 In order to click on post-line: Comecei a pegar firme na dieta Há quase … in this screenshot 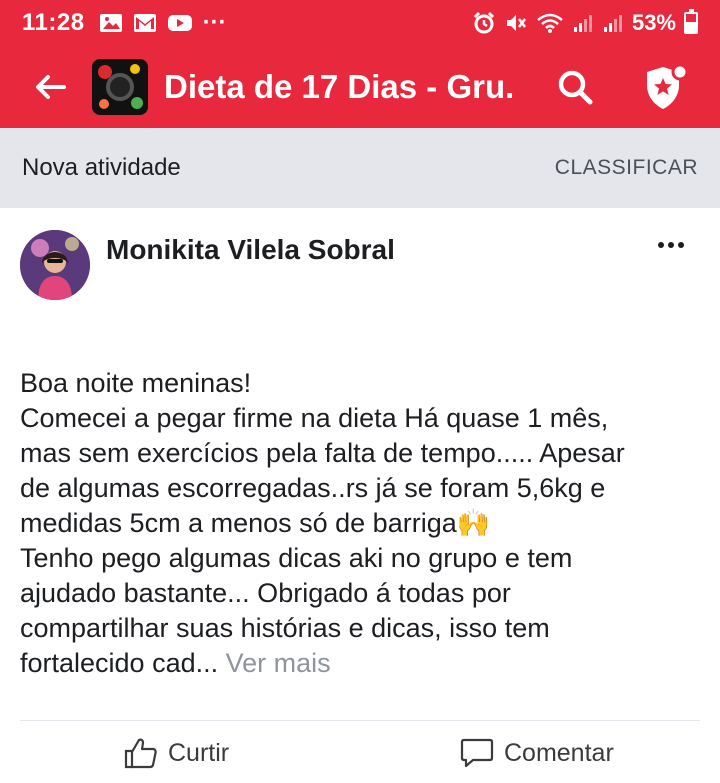, I will do `click(314, 418)`.